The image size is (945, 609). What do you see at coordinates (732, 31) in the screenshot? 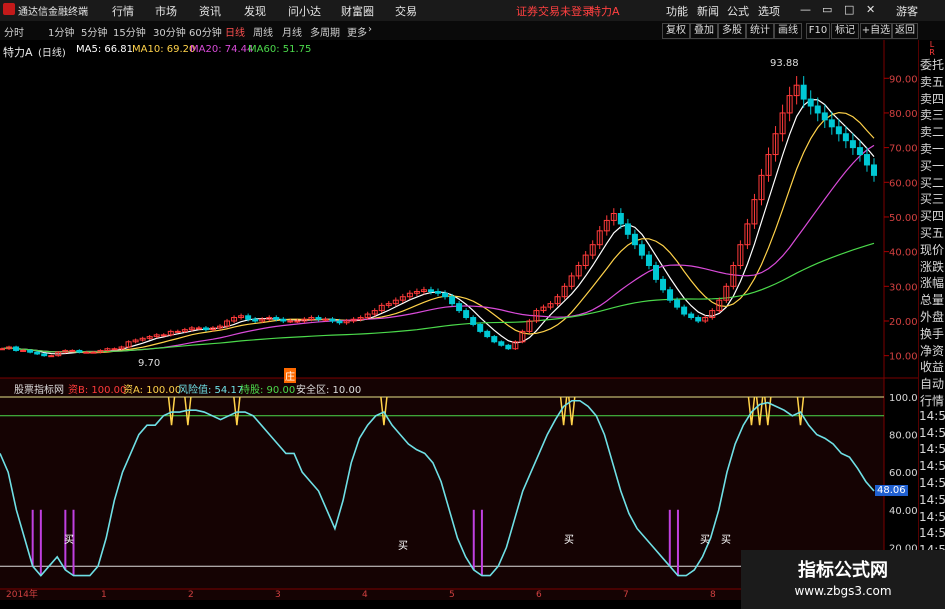
I see `btn-multi-stock: 多股` at bounding box center [732, 31].